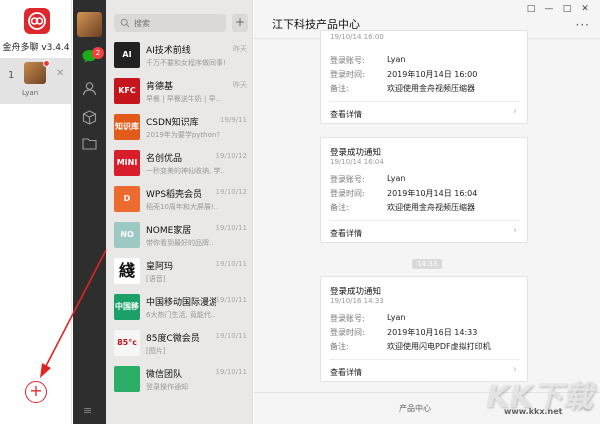  I want to click on box-icon, so click(89, 117).